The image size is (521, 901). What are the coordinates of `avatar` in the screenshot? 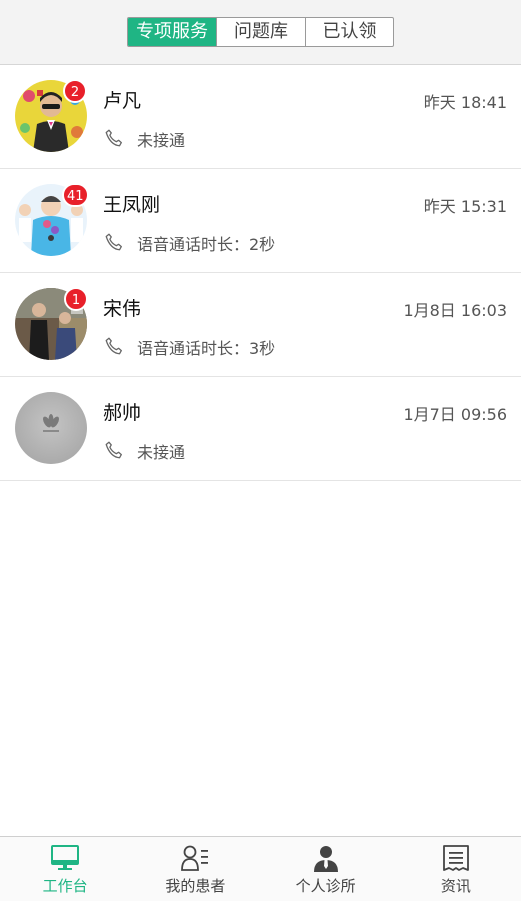 It's located at (51, 428).